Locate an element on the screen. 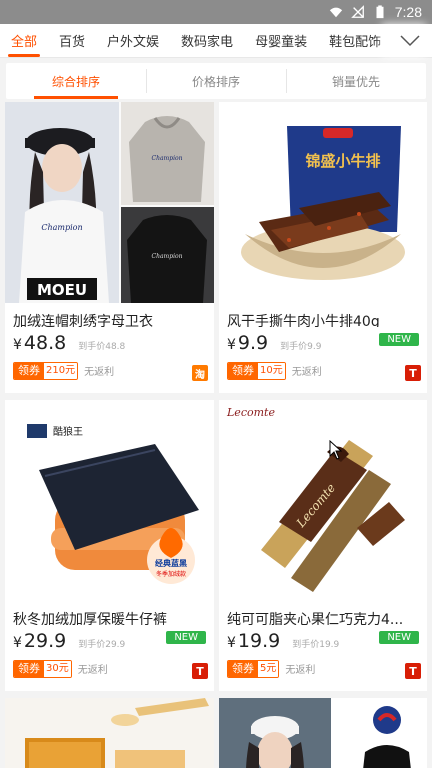 This screenshot has width=432, height=768. tab-outdoor: 户外文娱 is located at coordinates (133, 40).